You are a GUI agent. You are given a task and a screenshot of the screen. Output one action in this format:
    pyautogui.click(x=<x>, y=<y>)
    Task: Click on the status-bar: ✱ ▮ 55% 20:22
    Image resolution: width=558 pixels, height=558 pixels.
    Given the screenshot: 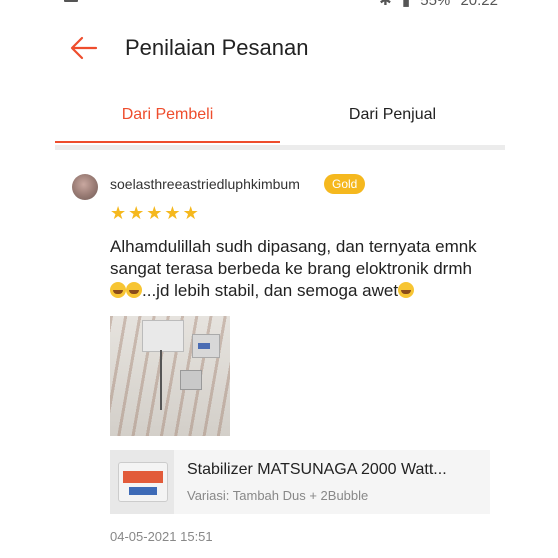 What is the action you would take?
    pyautogui.click(x=279, y=5)
    